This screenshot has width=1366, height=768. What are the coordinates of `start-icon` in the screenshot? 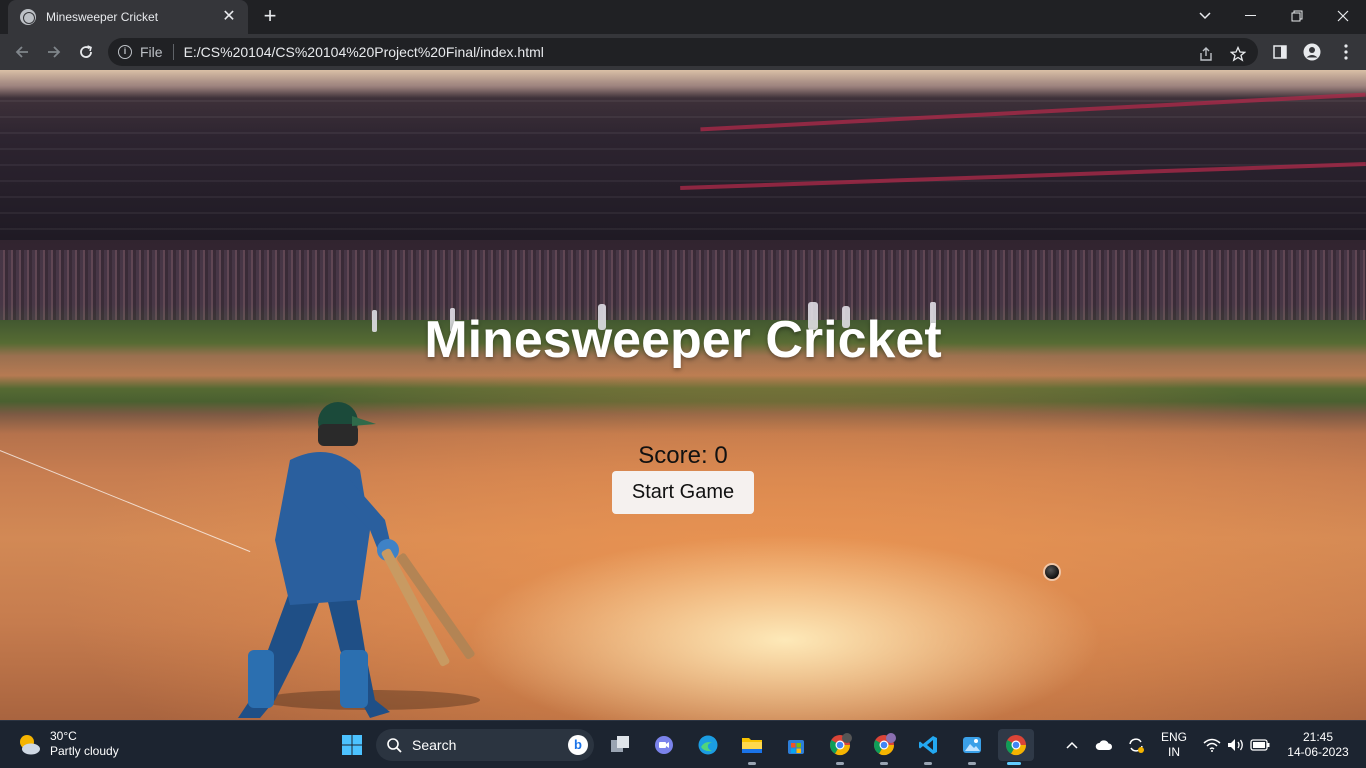 It's located at (352, 745).